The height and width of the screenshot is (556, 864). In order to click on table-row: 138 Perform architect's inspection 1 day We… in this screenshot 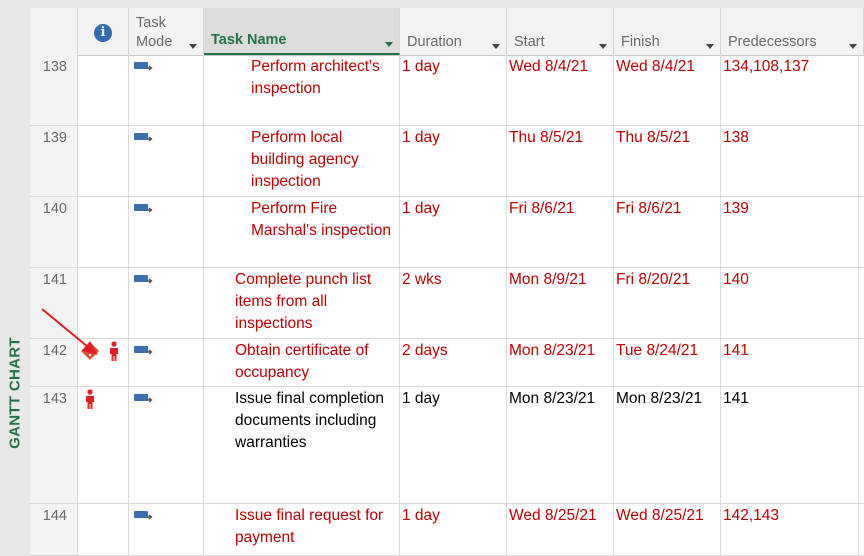, I will do `click(447, 90)`.